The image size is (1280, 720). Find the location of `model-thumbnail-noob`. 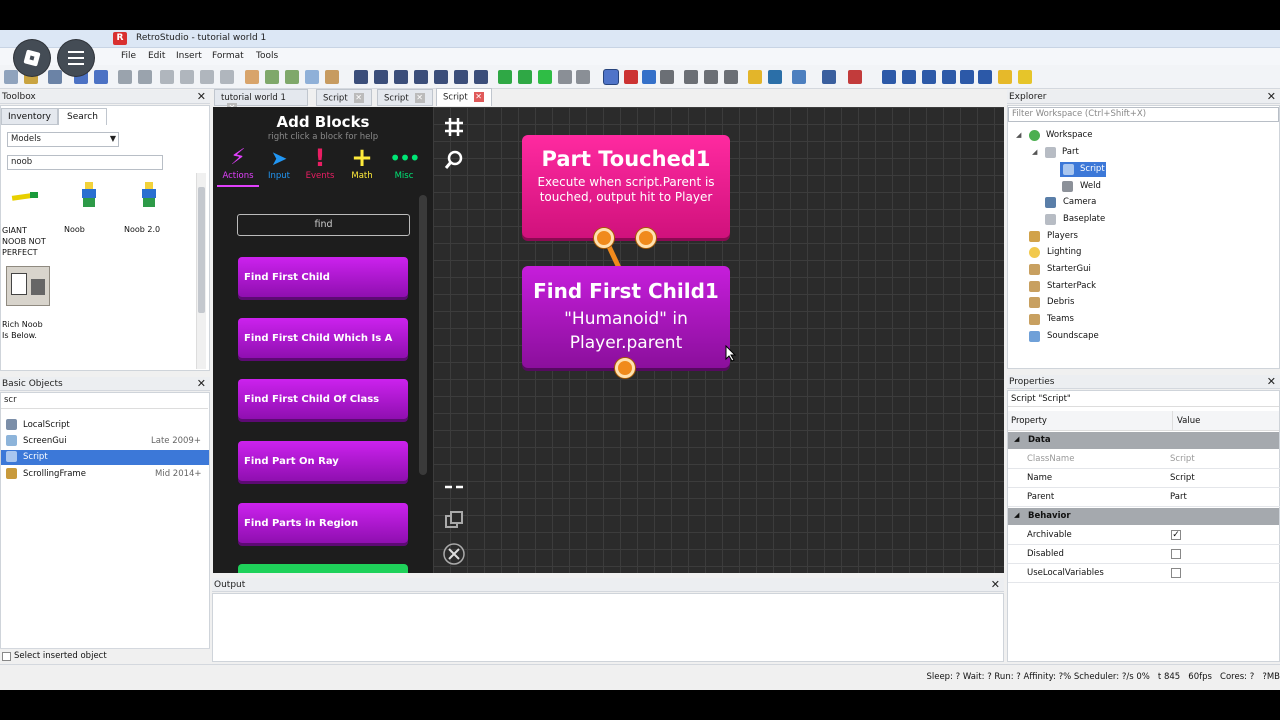

model-thumbnail-noob is located at coordinates (89, 195).